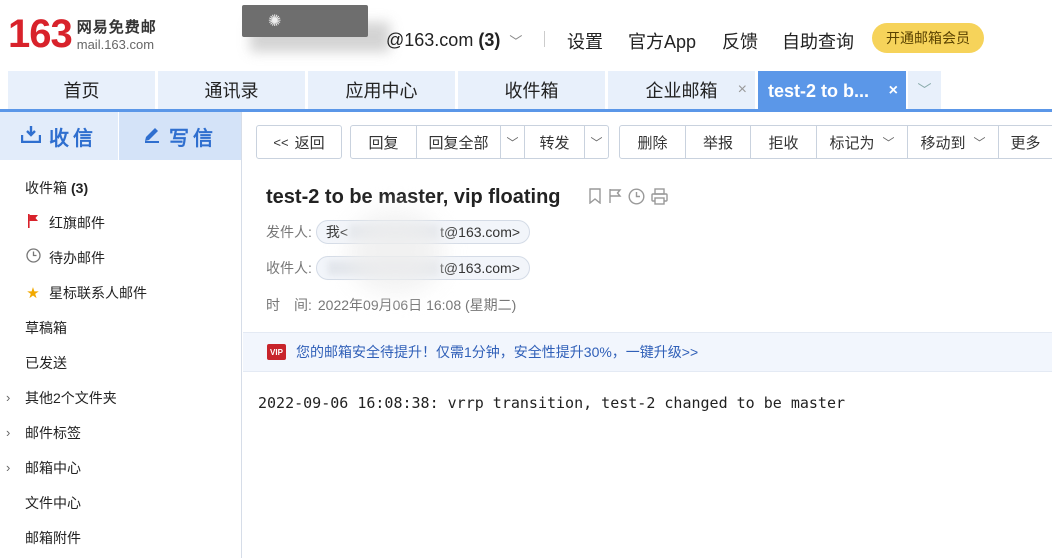 This screenshot has width=1052, height=558. I want to click on mail-logo: 163 网易免费邮 mail.163.com, so click(82, 34).